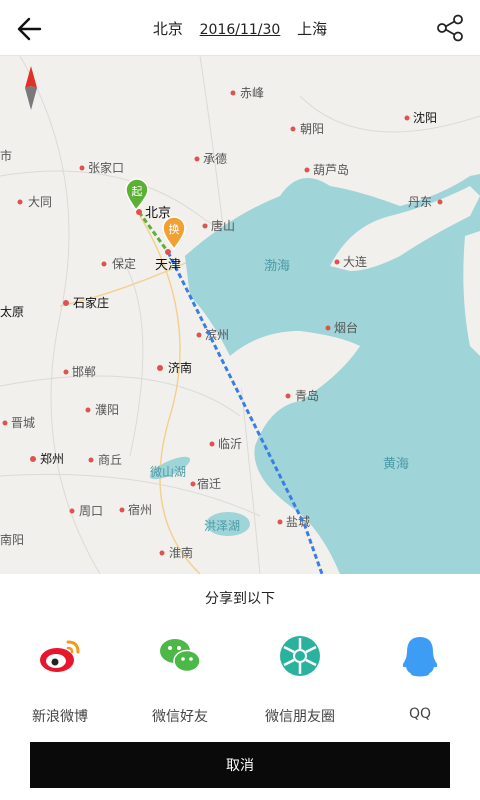  I want to click on city-label: 濮阳, so click(107, 409).